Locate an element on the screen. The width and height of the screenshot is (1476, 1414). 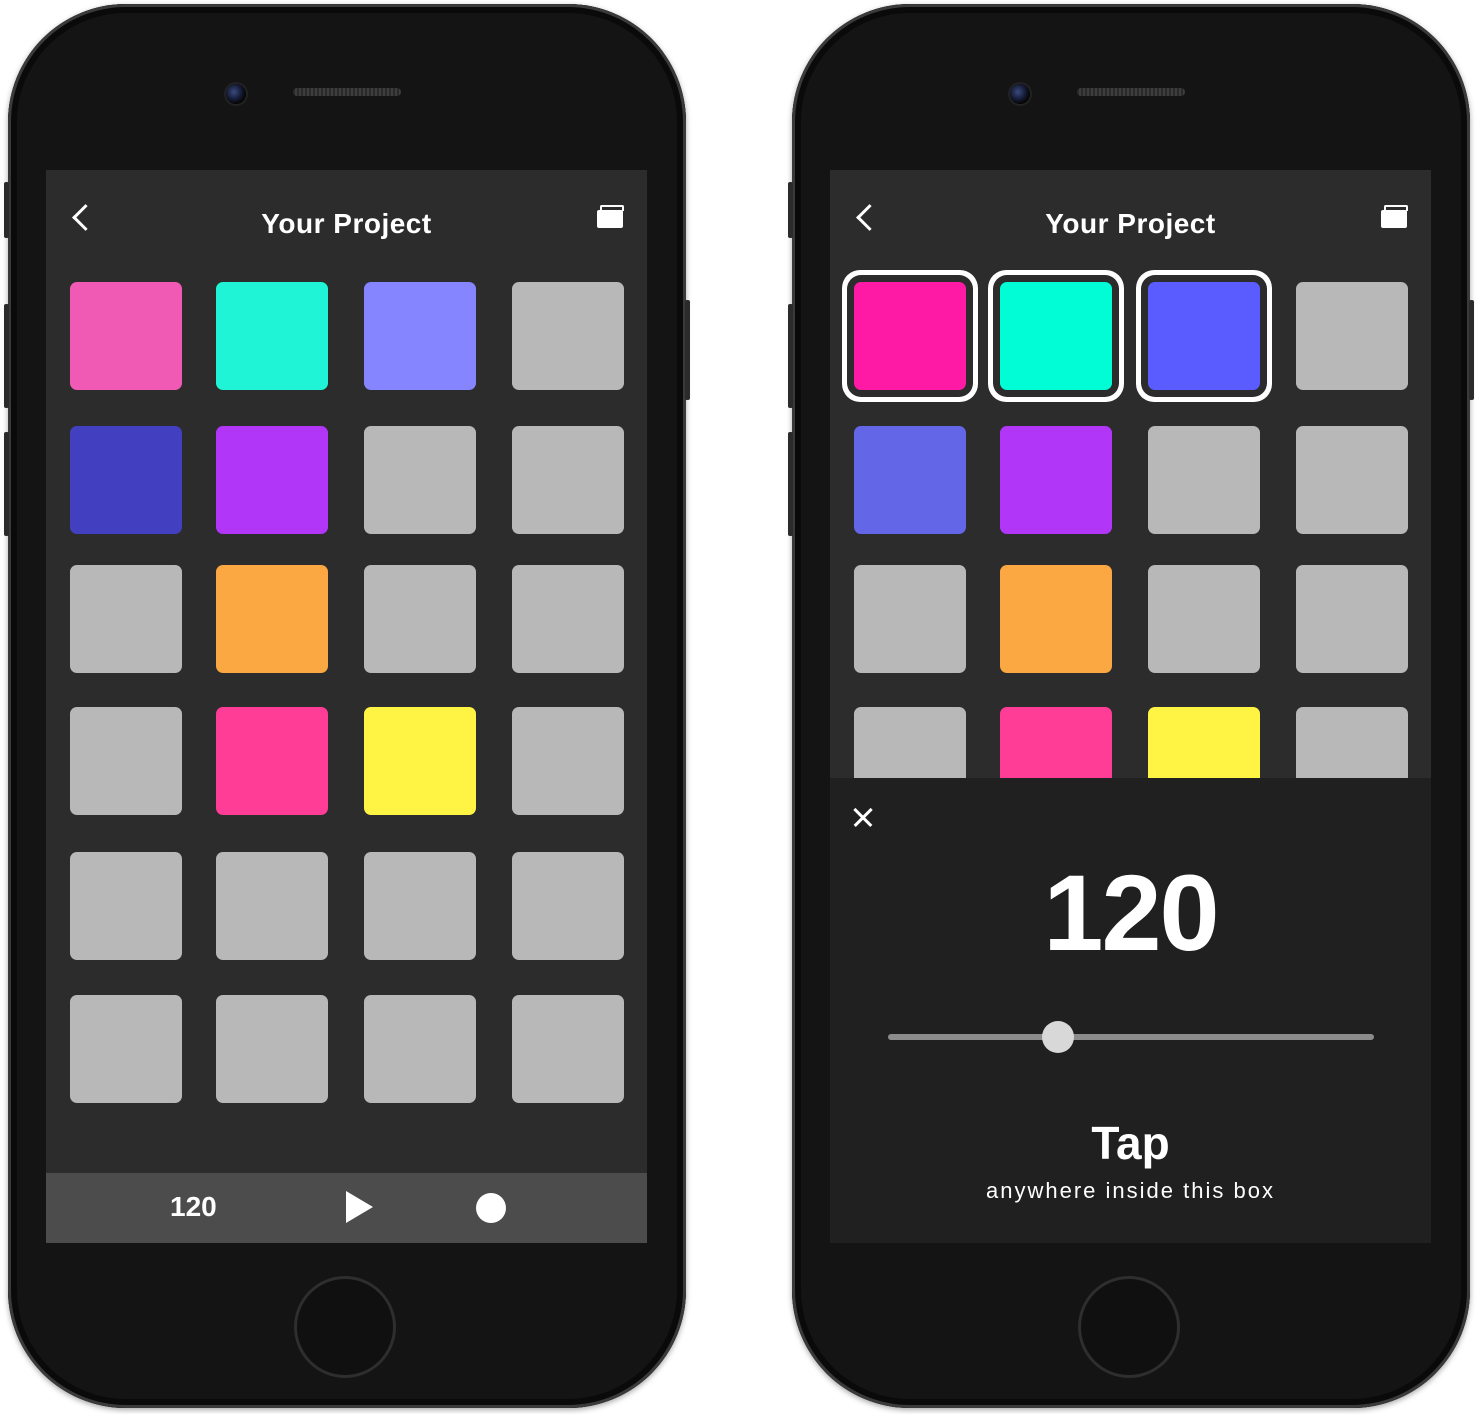
close-icon is located at coordinates (863, 817).